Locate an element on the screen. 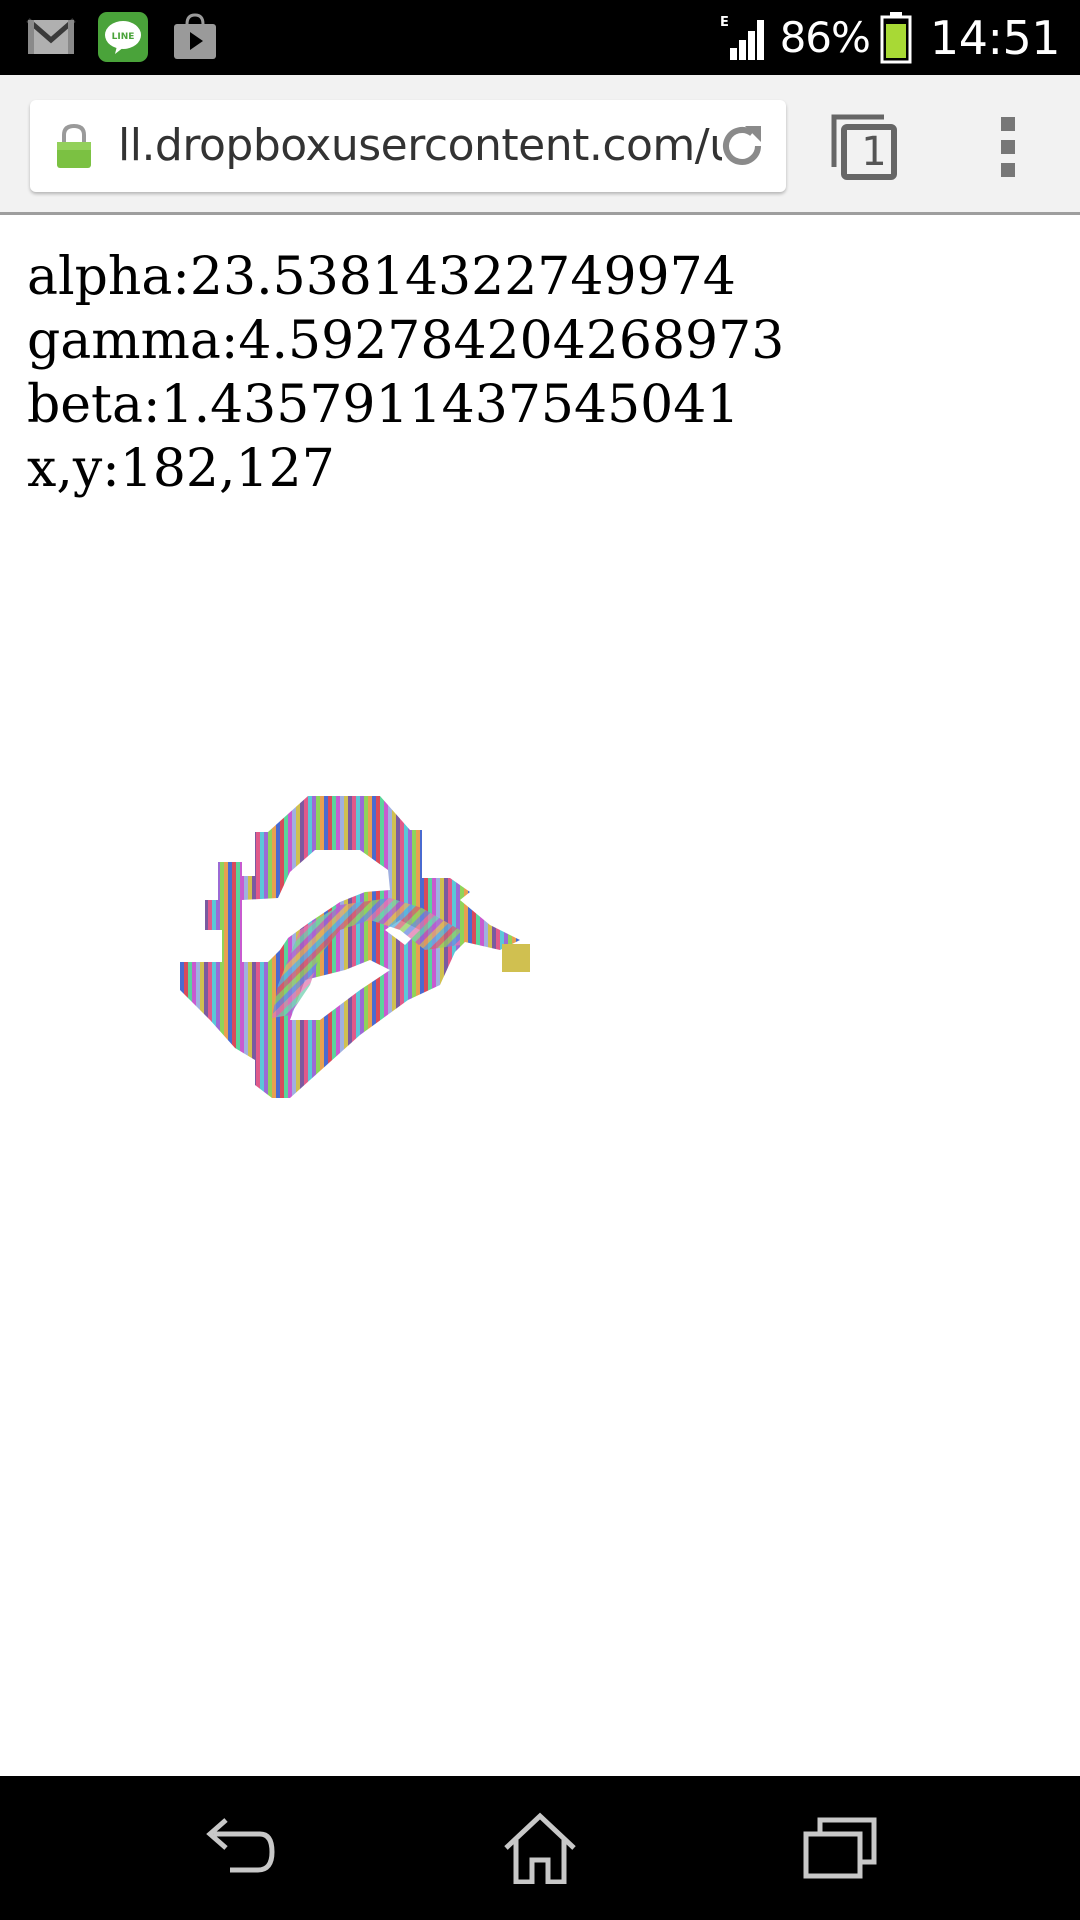  notification-icons: LINE is located at coordinates (123, 37).